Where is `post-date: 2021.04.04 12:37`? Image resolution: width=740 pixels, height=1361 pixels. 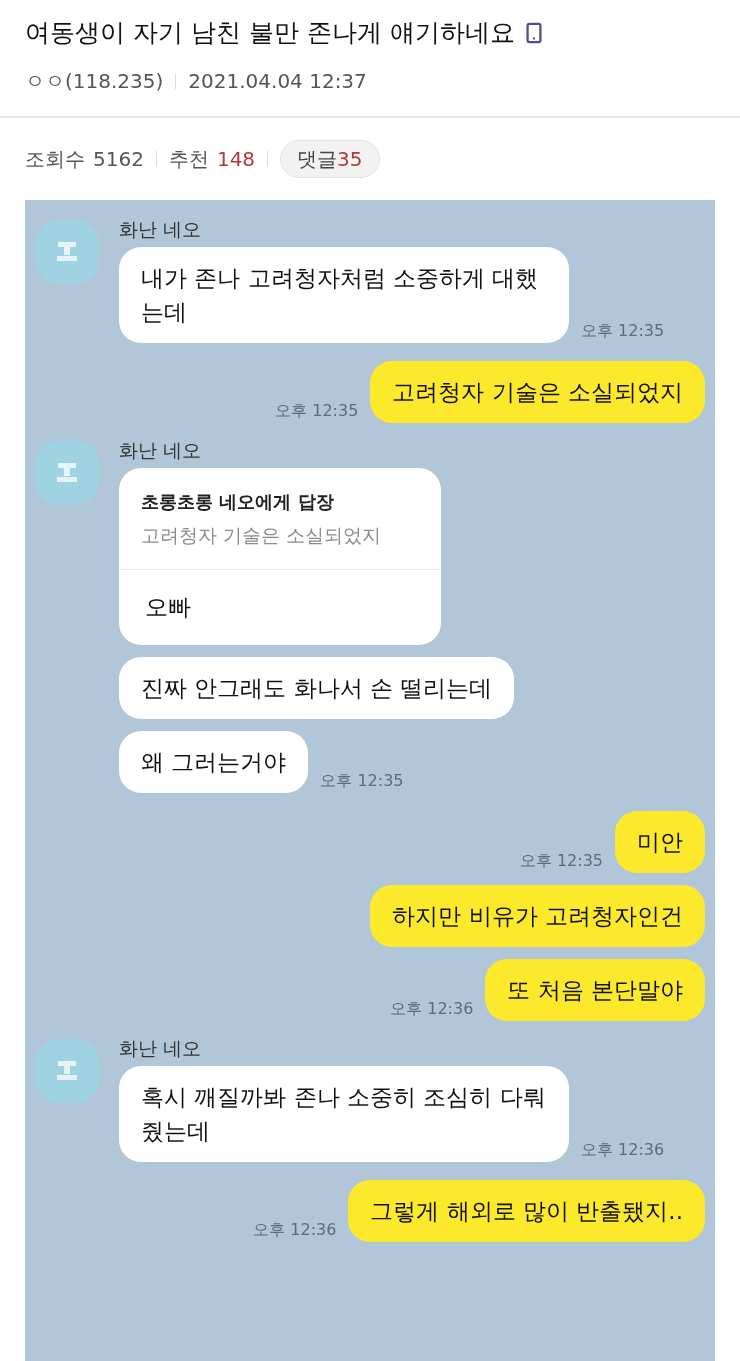 post-date: 2021.04.04 12:37 is located at coordinates (277, 81).